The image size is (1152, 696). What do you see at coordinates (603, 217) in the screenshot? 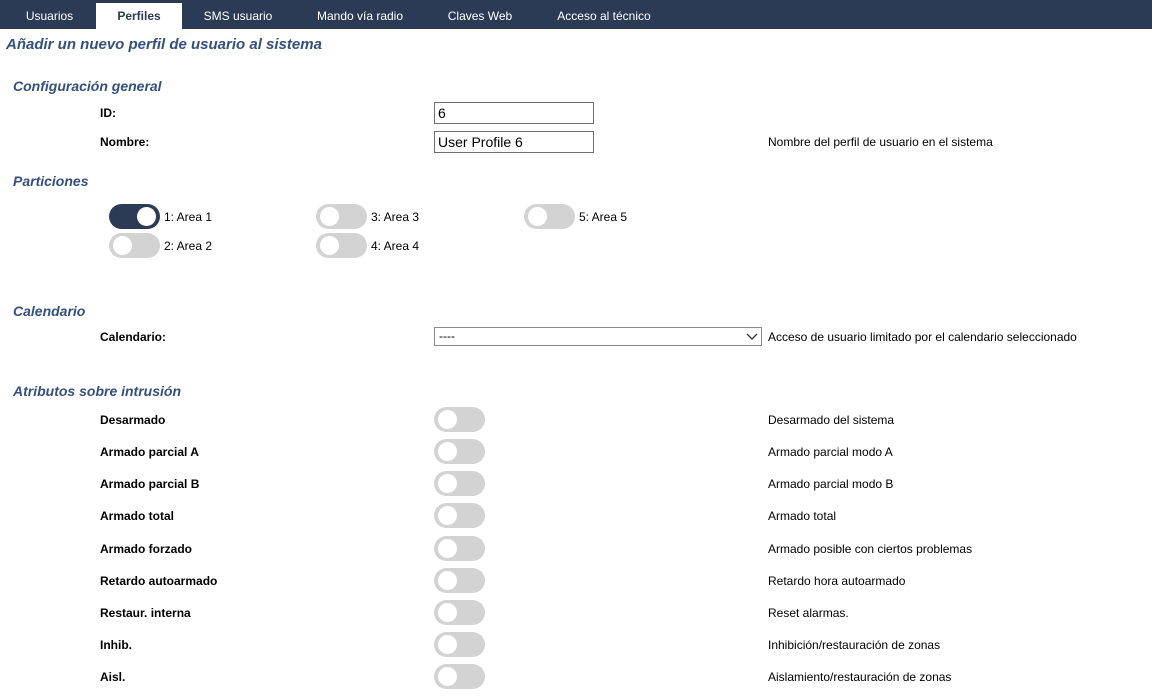
I see `area-5-label: 5: Area 5` at bounding box center [603, 217].